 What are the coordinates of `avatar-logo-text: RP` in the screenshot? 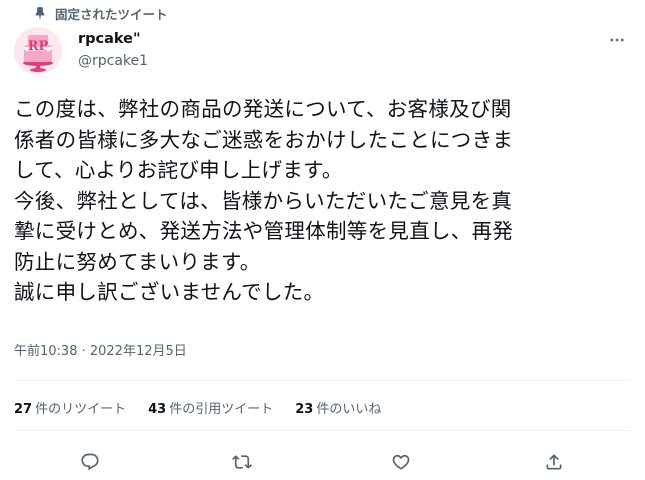 It's located at (38, 46).